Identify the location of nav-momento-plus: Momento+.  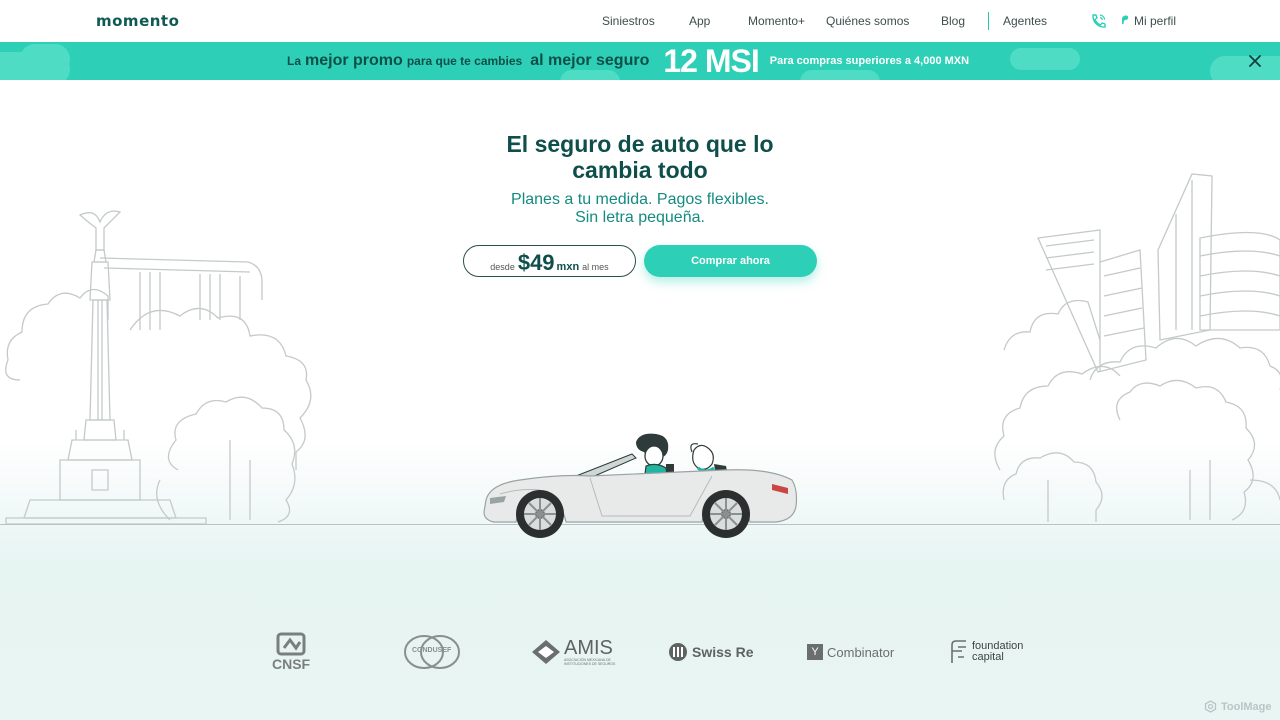
(776, 21).